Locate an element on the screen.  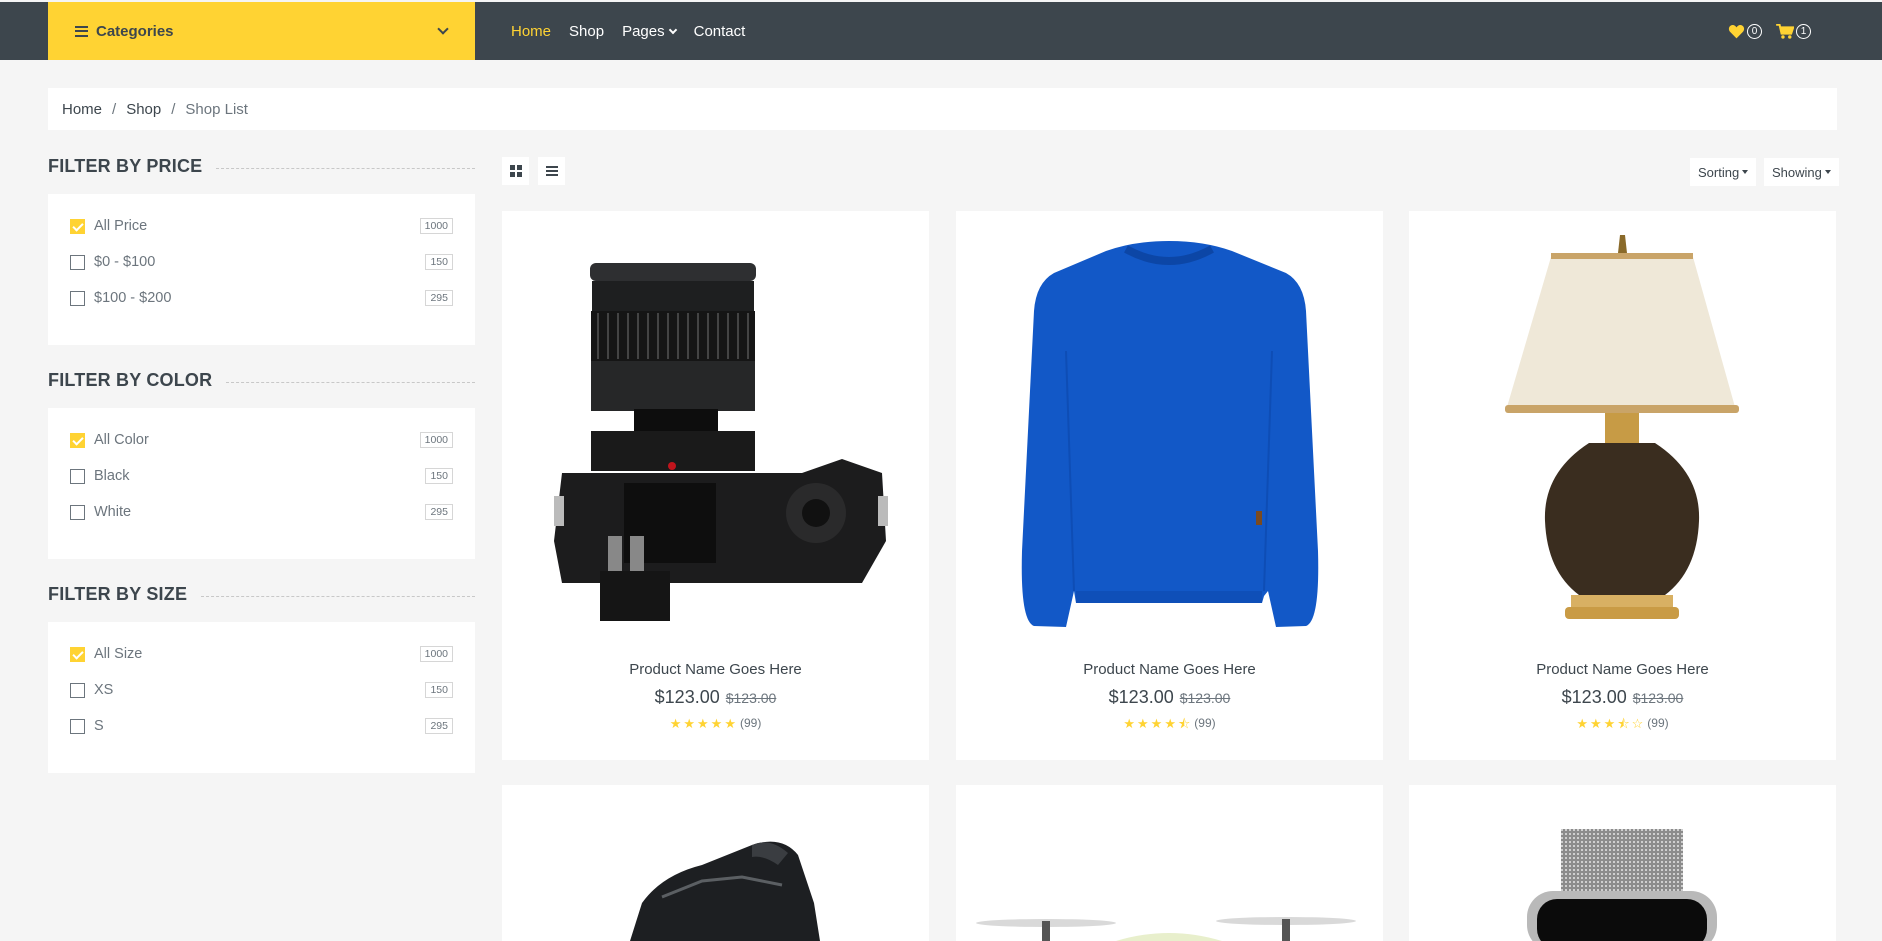
grid-view-button is located at coordinates (515, 171).